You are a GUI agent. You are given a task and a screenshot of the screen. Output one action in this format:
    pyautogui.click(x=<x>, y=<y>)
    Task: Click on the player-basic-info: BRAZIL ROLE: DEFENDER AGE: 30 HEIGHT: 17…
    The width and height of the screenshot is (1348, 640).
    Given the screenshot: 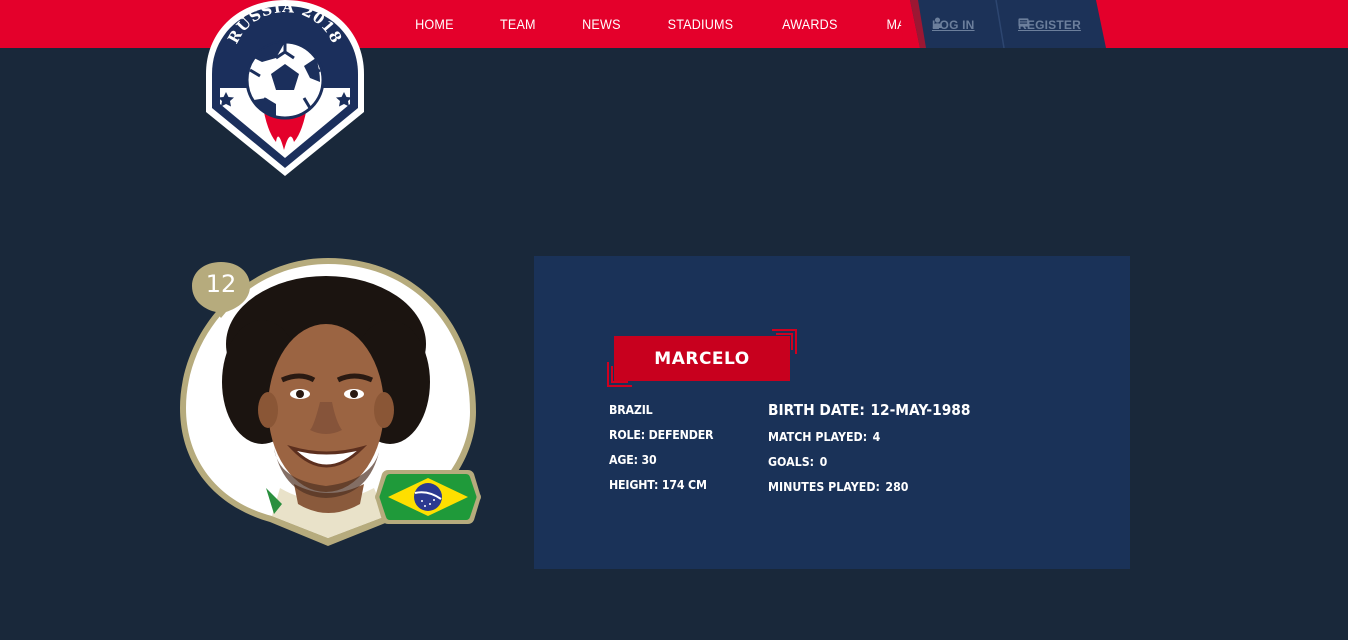 What is the action you would take?
    pyautogui.click(x=684, y=453)
    